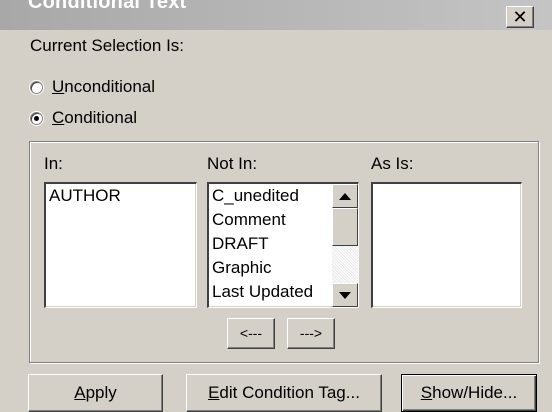 The image size is (552, 412). I want to click on radio-unconditional-mnemonic: U, so click(58, 86).